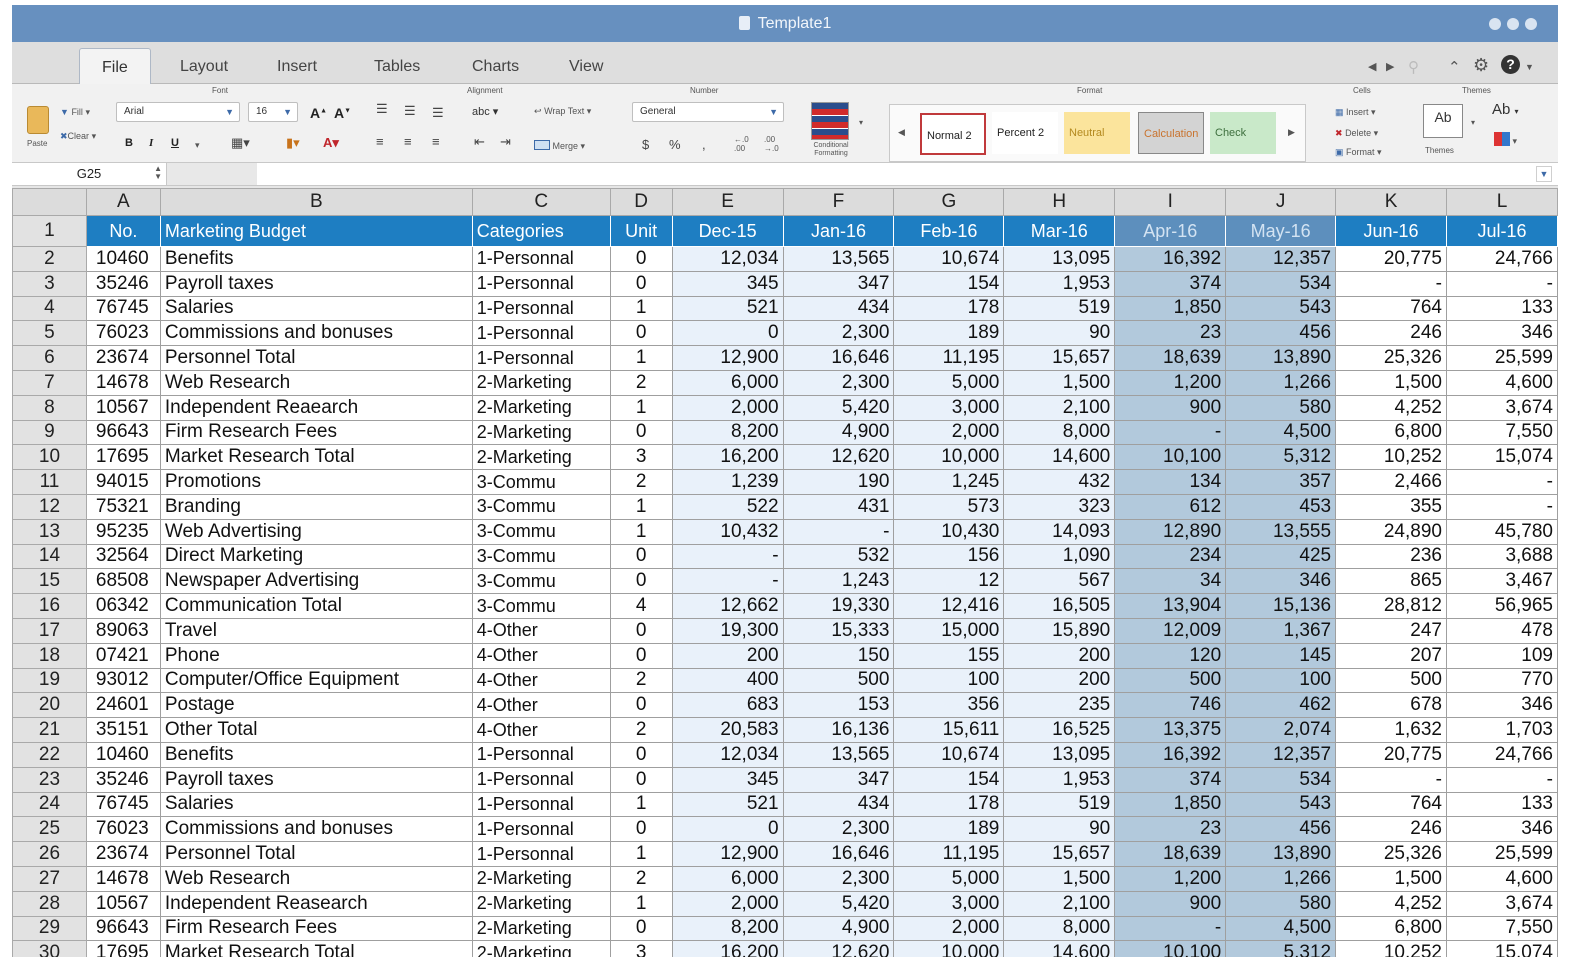 Image resolution: width=1569 pixels, height=960 pixels. What do you see at coordinates (1170, 630) in the screenshot?
I see `cell: 12,009` at bounding box center [1170, 630].